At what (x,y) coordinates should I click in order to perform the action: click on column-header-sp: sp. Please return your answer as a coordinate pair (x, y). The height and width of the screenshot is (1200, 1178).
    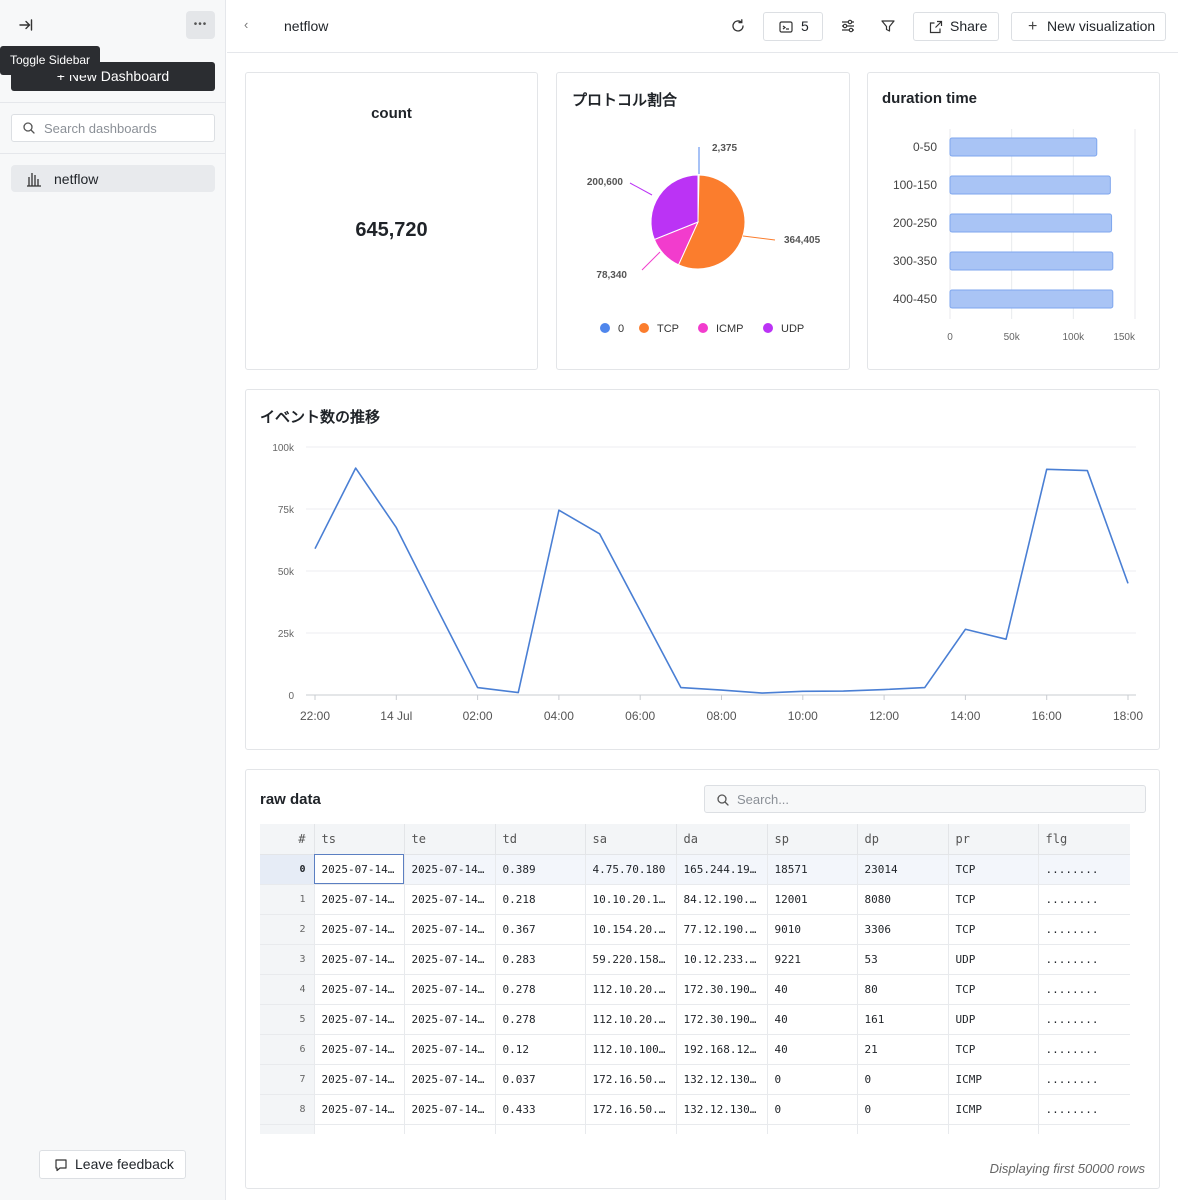
    Looking at the image, I should click on (812, 839).